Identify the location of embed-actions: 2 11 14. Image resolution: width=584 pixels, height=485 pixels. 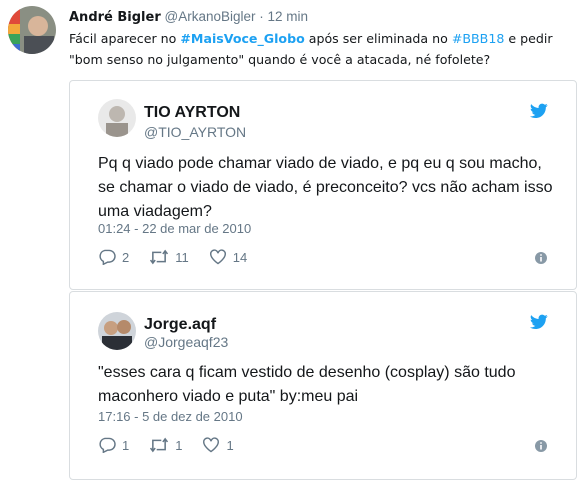
(182, 257).